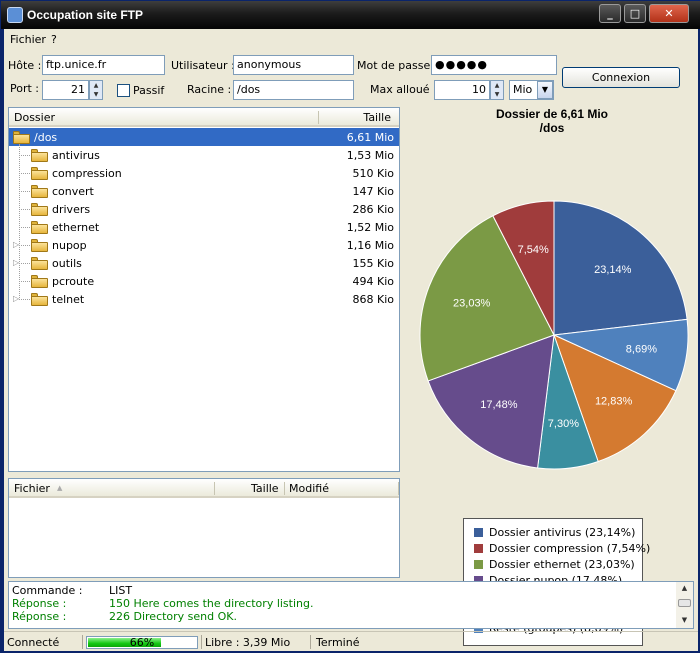 This screenshot has height=653, width=700. What do you see at coordinates (60, 488) in the screenshot?
I see `sort-up-icon: ▲` at bounding box center [60, 488].